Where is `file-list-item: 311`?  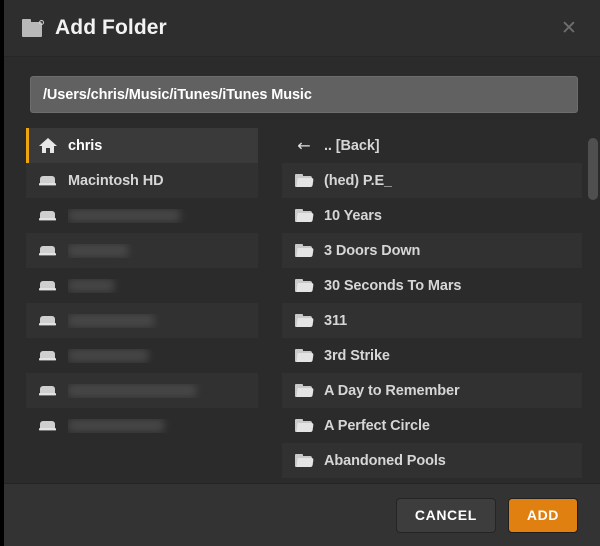
file-list-item: 311 is located at coordinates (432, 320).